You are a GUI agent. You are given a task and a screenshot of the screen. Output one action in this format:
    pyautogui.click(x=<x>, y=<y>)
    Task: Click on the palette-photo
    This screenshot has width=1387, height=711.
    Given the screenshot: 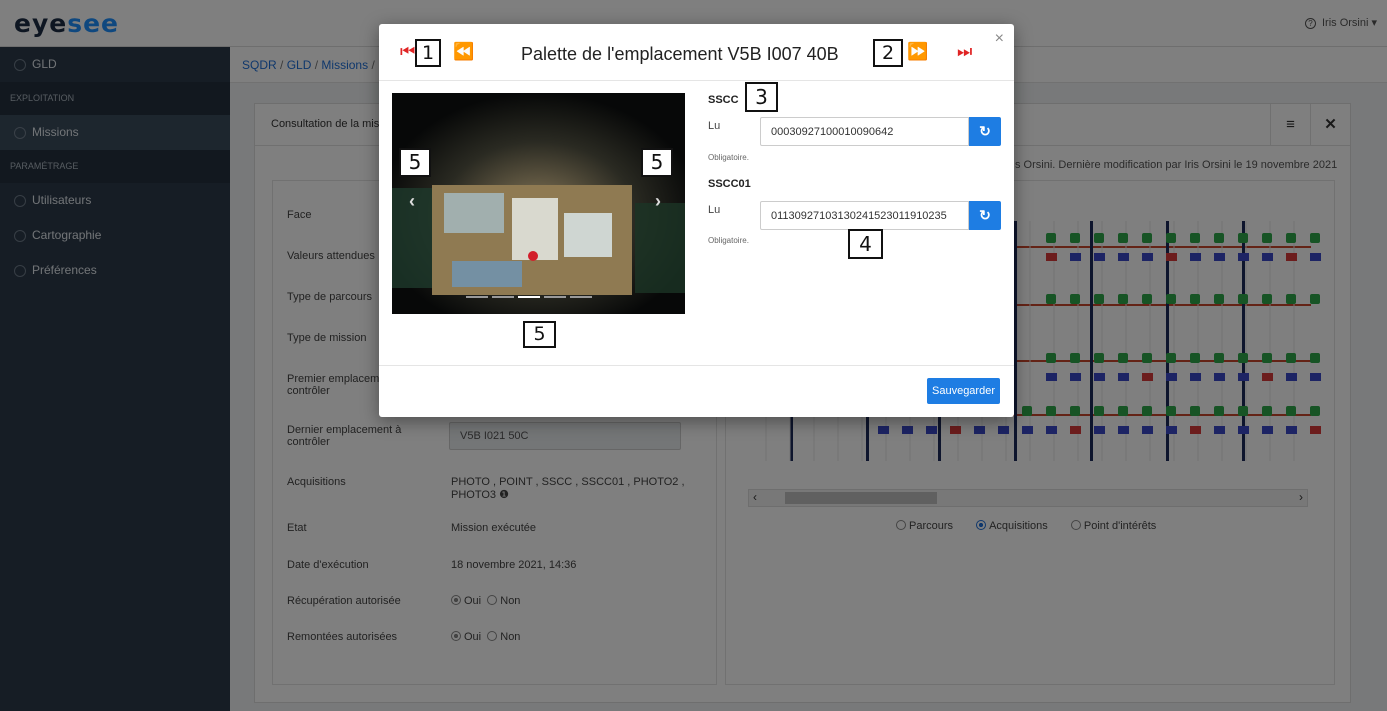 What is the action you would take?
    pyautogui.click(x=538, y=203)
    